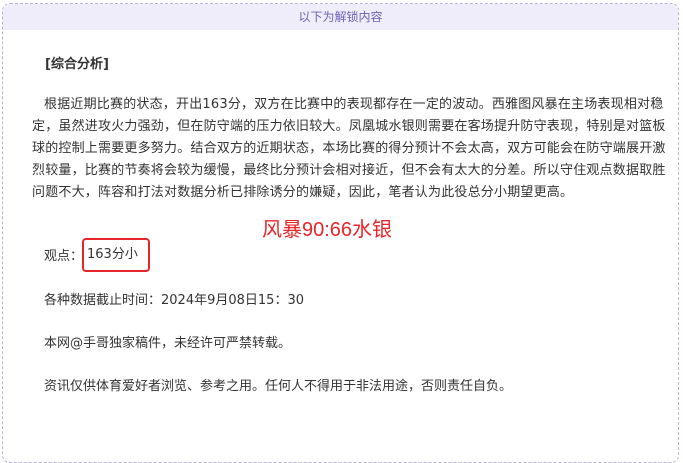 The image size is (683, 463). I want to click on copyright-notice: 本网@手哥独家稿件，未经许可严禁转载。, so click(168, 343).